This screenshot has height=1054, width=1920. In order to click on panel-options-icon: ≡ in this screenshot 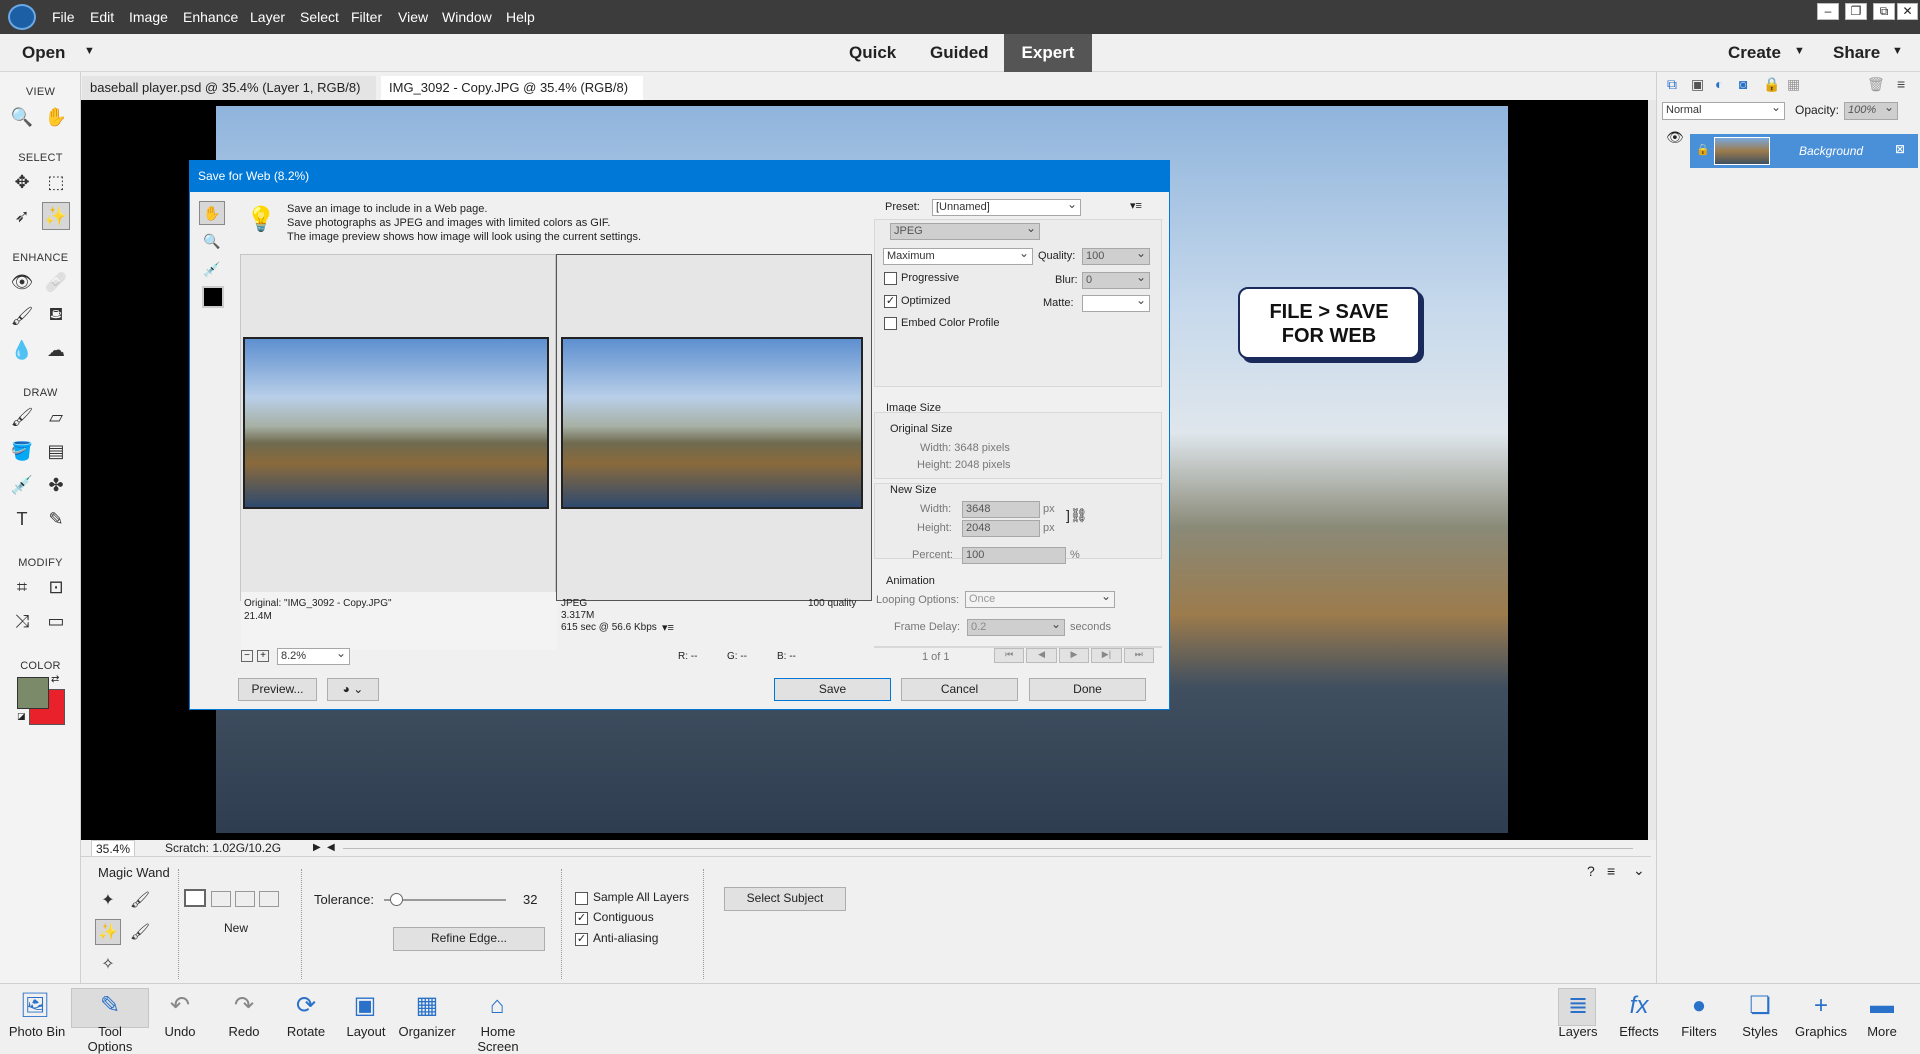, I will do `click(1901, 84)`.